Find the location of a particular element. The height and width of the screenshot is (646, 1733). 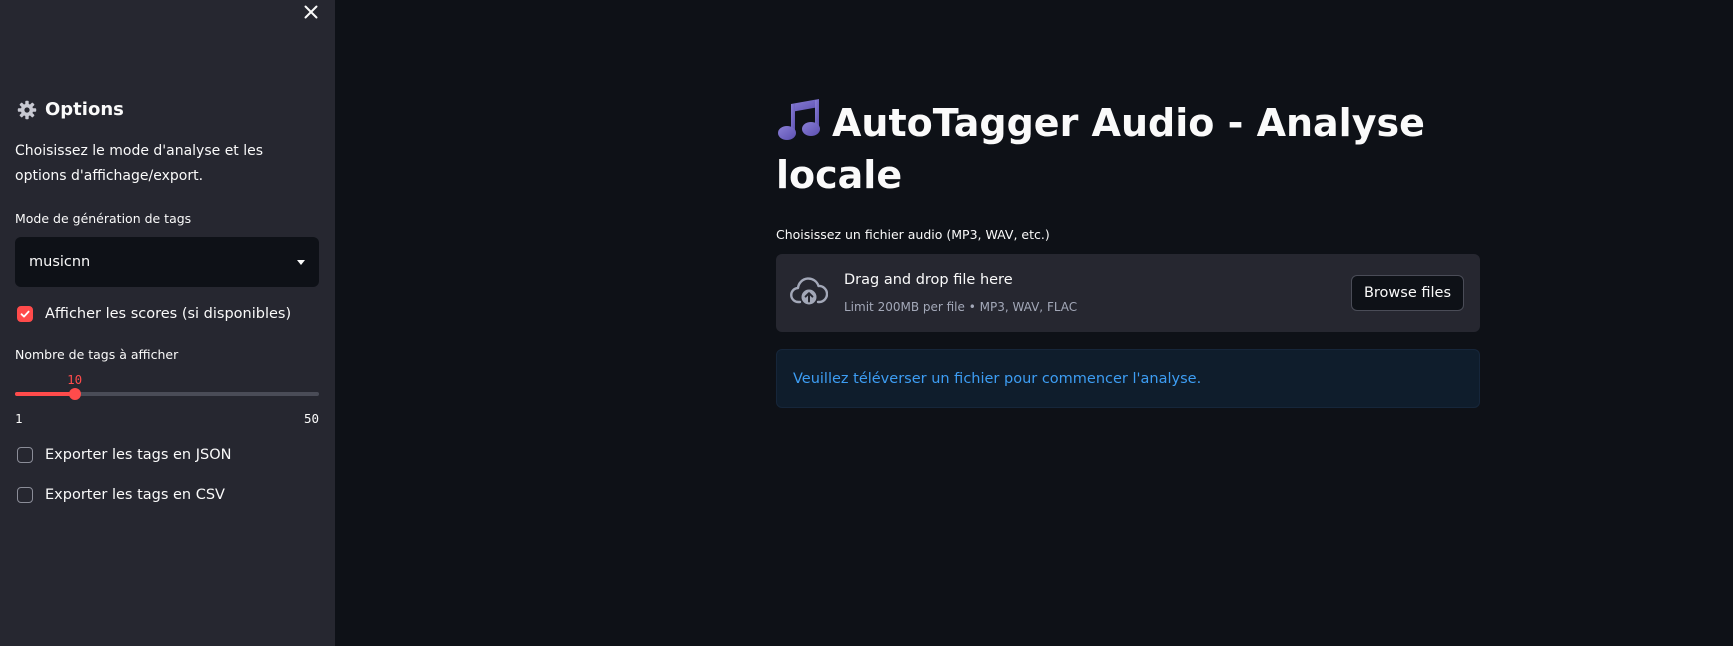

mode-select-label: Mode de génération de tags is located at coordinates (103, 218).